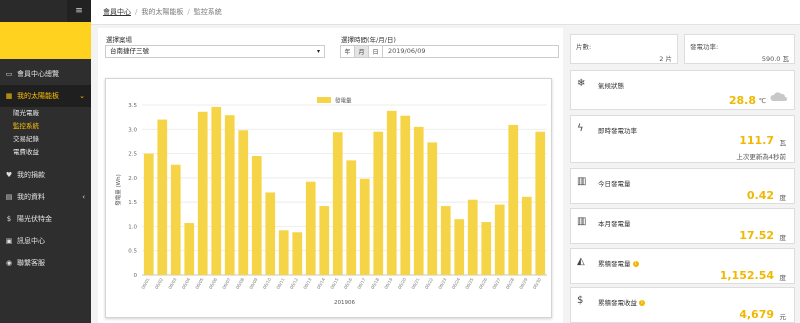 This screenshot has width=800, height=323. Describe the element at coordinates (253, 283) in the screenshot. I see `x-tick-label: 06/09` at that location.